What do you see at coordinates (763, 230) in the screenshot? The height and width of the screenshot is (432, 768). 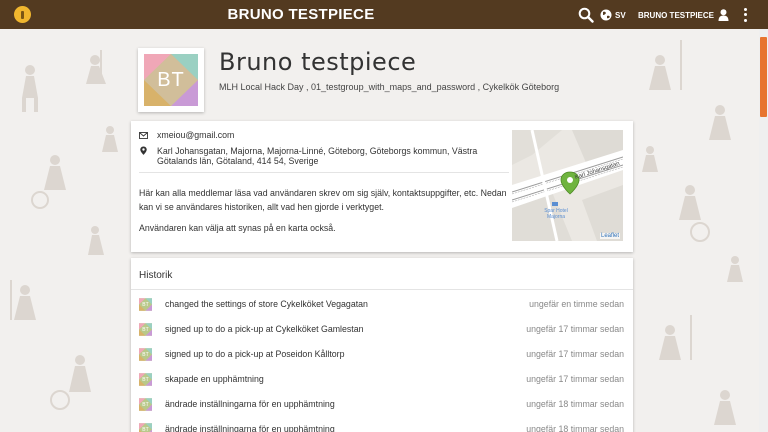 I see `page-scrollbar` at bounding box center [763, 230].